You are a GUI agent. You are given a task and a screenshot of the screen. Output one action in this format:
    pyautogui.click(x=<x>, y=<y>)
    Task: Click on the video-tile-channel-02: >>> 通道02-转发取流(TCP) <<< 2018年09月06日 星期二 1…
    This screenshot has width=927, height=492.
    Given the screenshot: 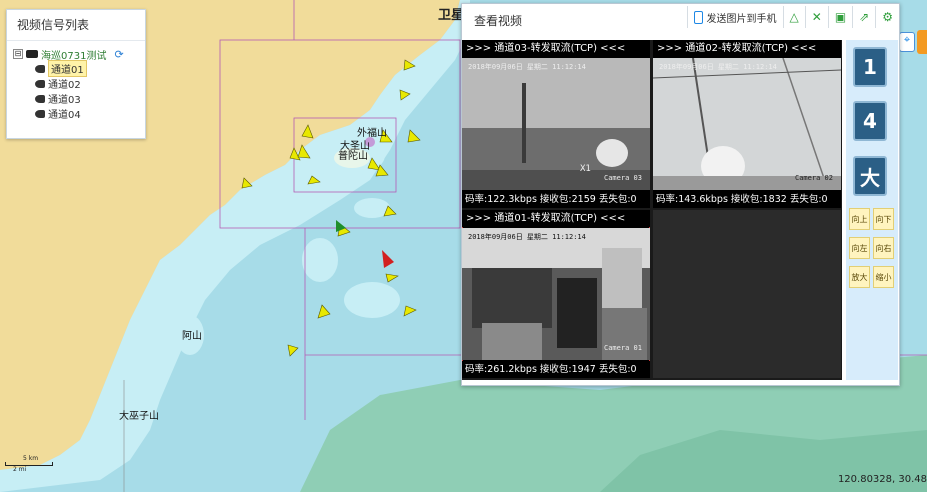 What is the action you would take?
    pyautogui.click(x=747, y=124)
    